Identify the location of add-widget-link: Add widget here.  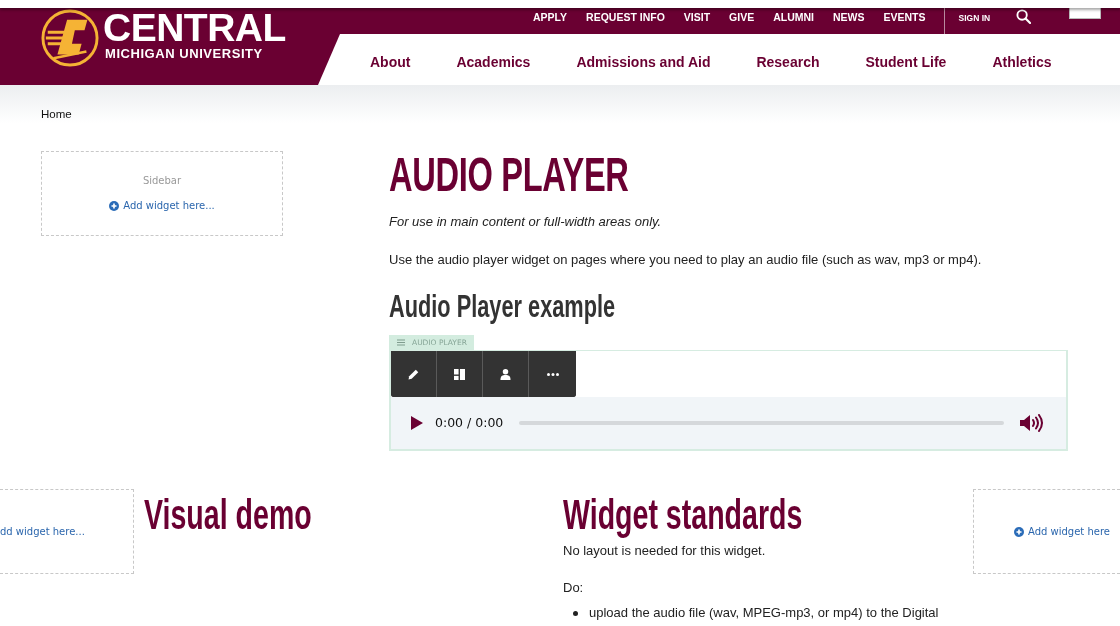
(1062, 531).